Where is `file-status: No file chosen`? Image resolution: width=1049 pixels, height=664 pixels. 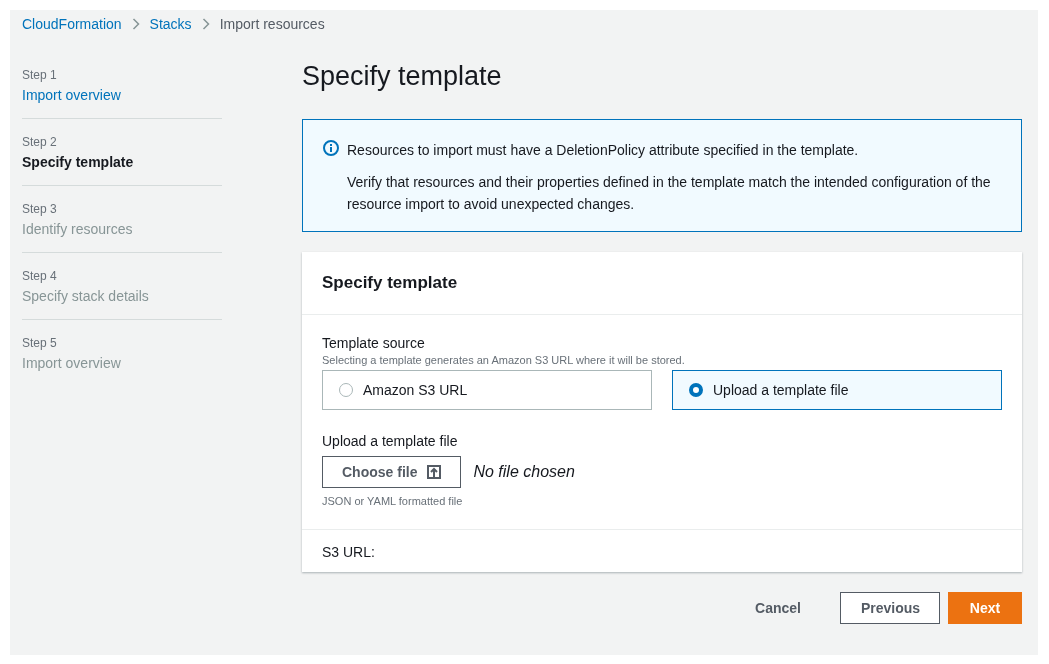 file-status: No file chosen is located at coordinates (524, 472).